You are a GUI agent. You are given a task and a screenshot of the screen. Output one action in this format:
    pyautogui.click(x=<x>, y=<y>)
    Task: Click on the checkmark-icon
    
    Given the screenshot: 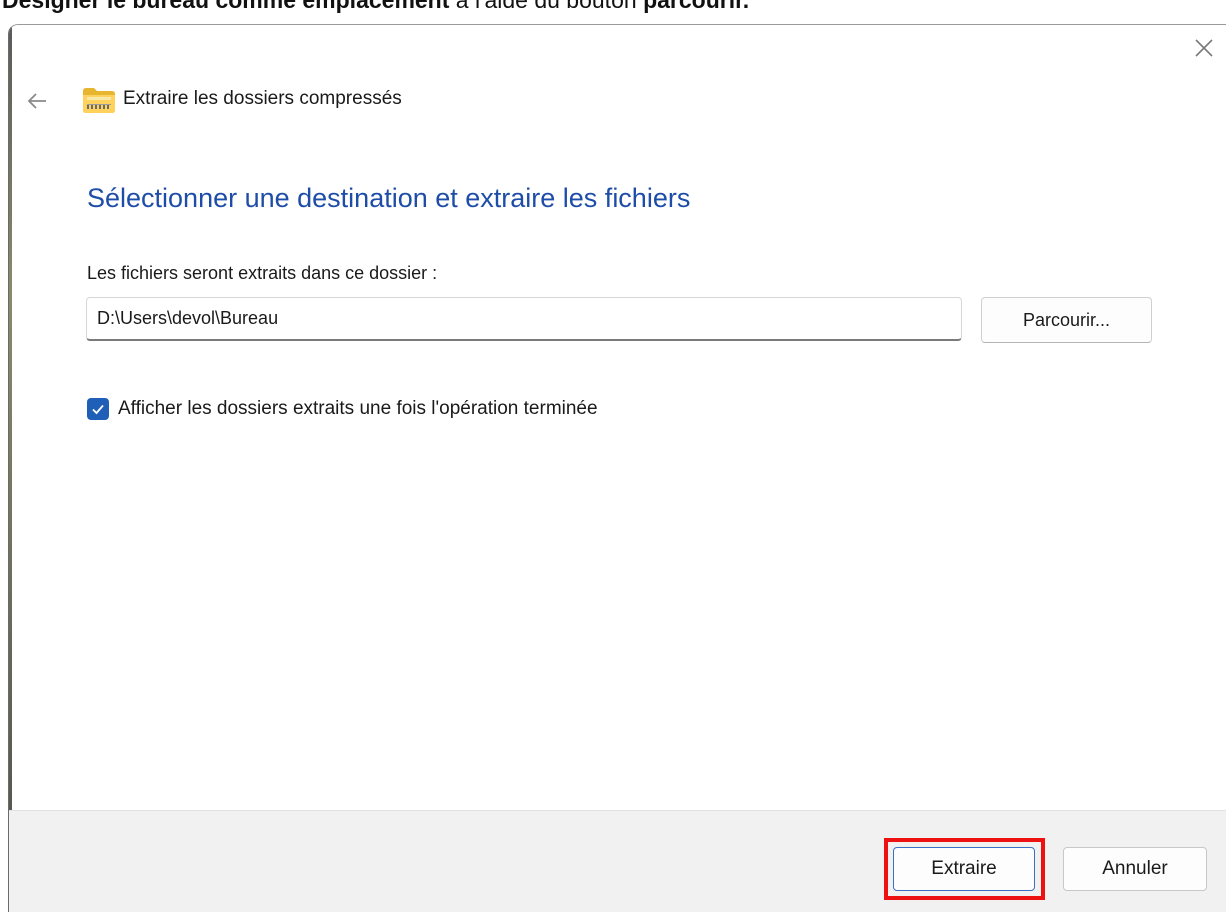 What is the action you would take?
    pyautogui.click(x=98, y=409)
    